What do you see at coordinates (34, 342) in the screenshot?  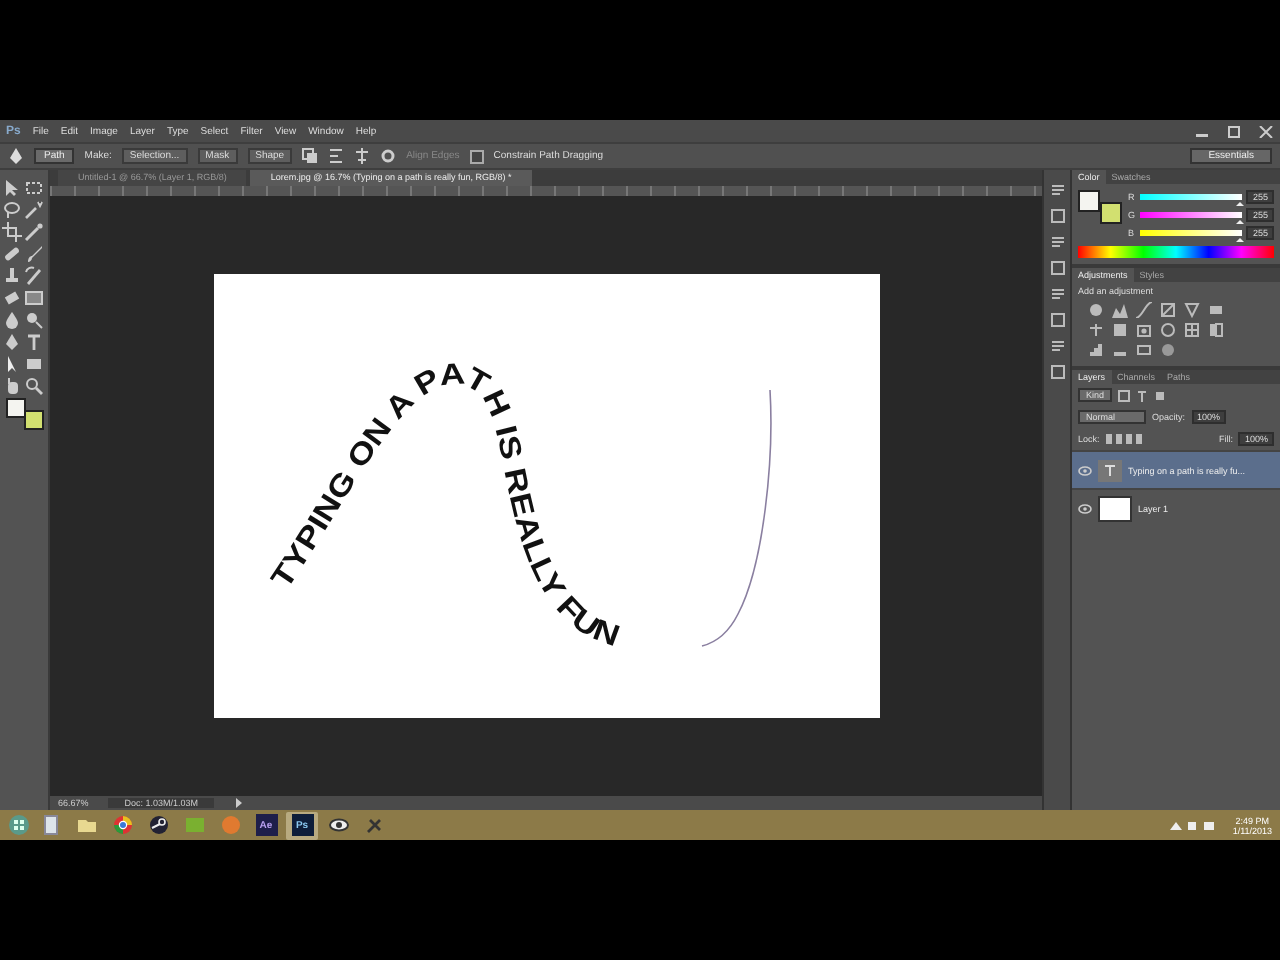 I see `type-icon` at bounding box center [34, 342].